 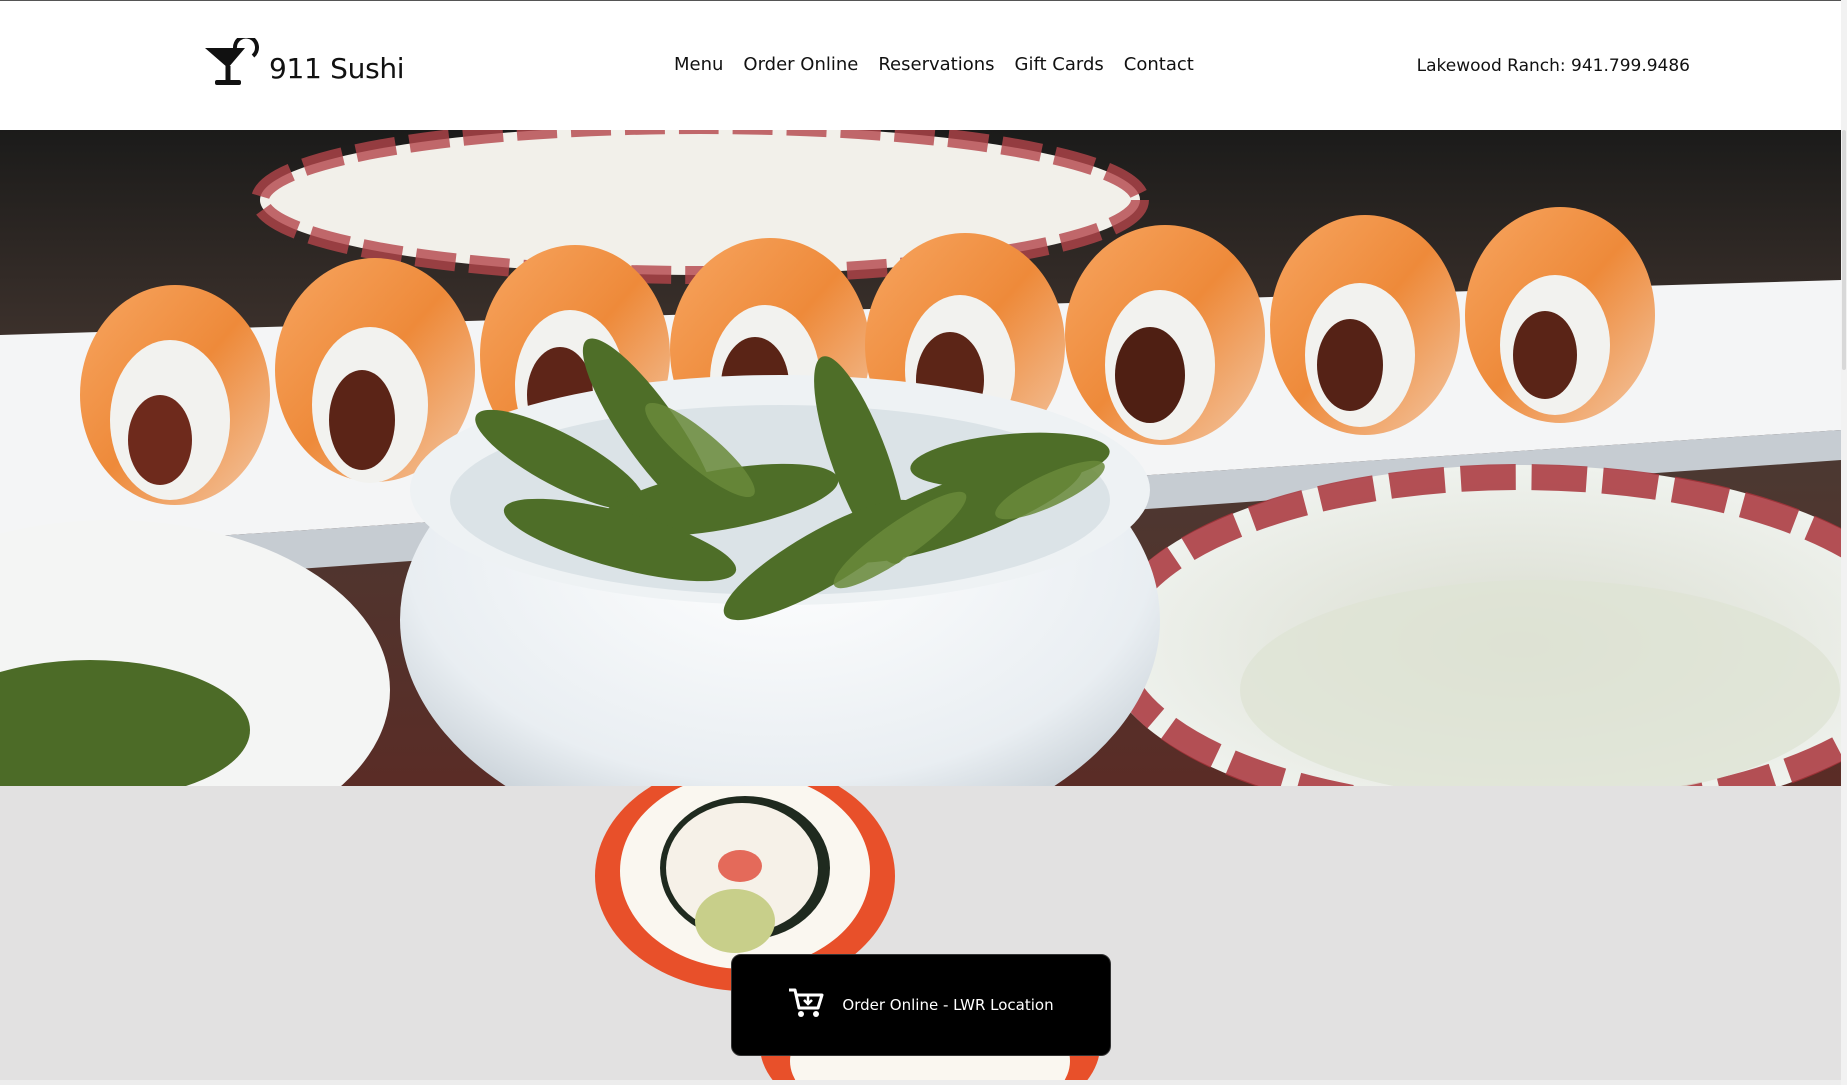 I want to click on order-online-lwr-button: Order Online - LWR Location, so click(x=921, y=1005).